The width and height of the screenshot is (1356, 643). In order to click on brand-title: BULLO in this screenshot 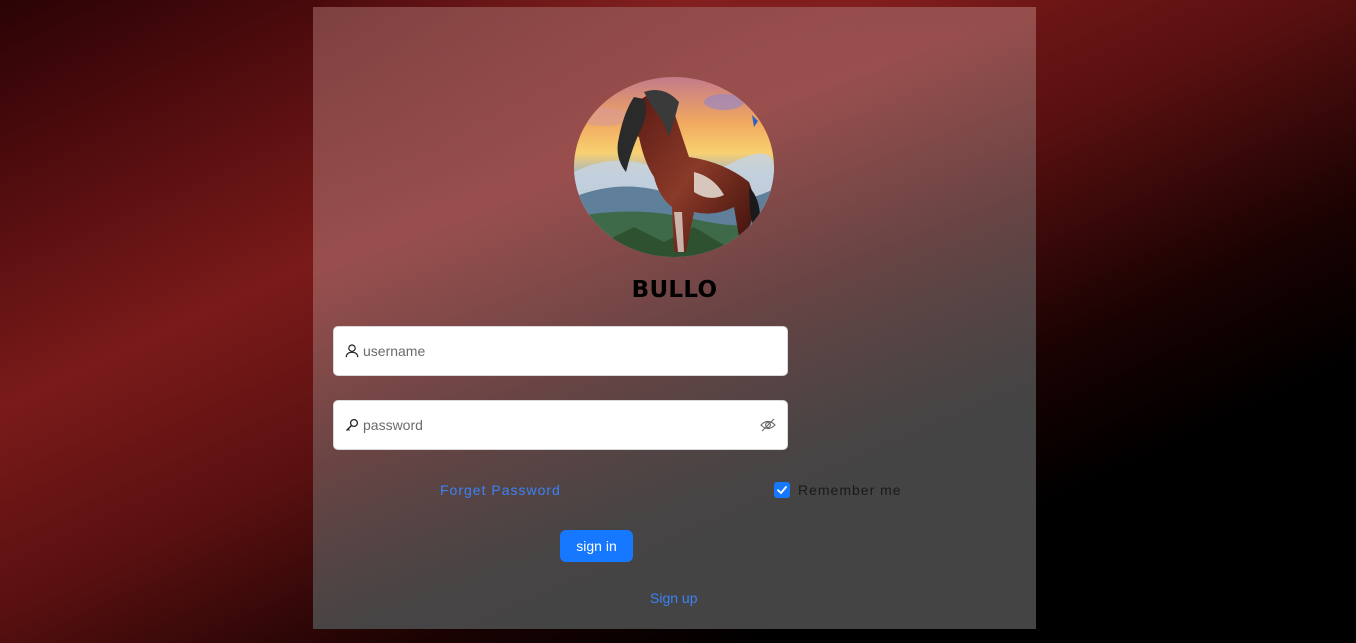, I will do `click(674, 290)`.